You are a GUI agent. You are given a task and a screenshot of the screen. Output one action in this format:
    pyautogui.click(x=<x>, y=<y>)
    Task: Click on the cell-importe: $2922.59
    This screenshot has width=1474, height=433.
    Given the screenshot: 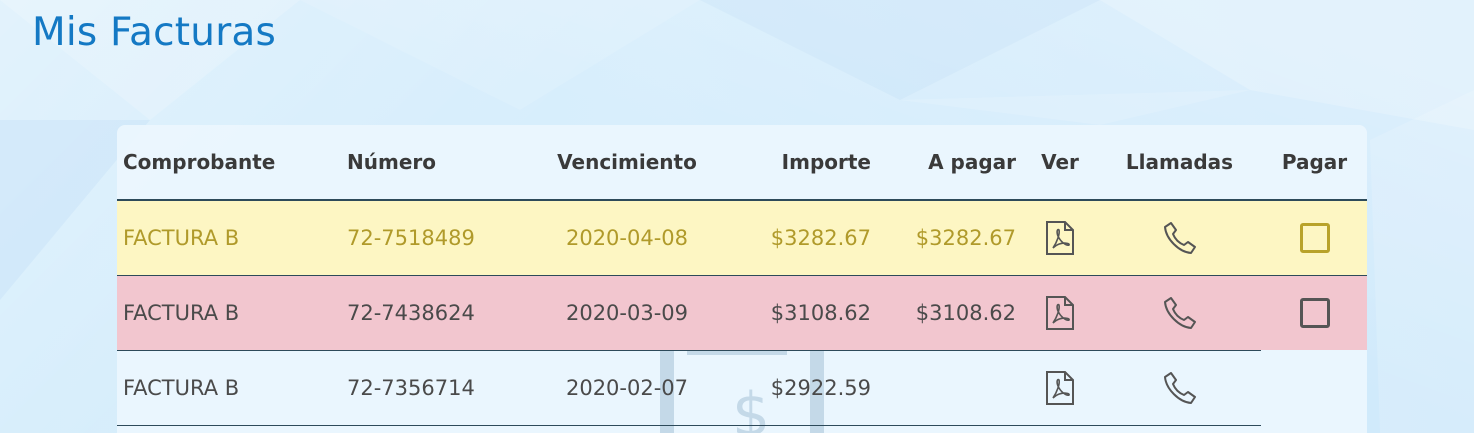 What is the action you would take?
    pyautogui.click(x=820, y=388)
    